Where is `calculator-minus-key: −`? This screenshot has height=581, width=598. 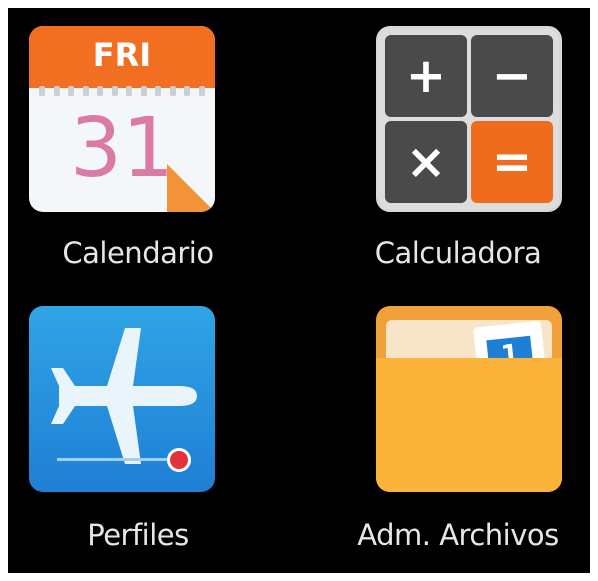 calculator-minus-key: − is located at coordinates (512, 76).